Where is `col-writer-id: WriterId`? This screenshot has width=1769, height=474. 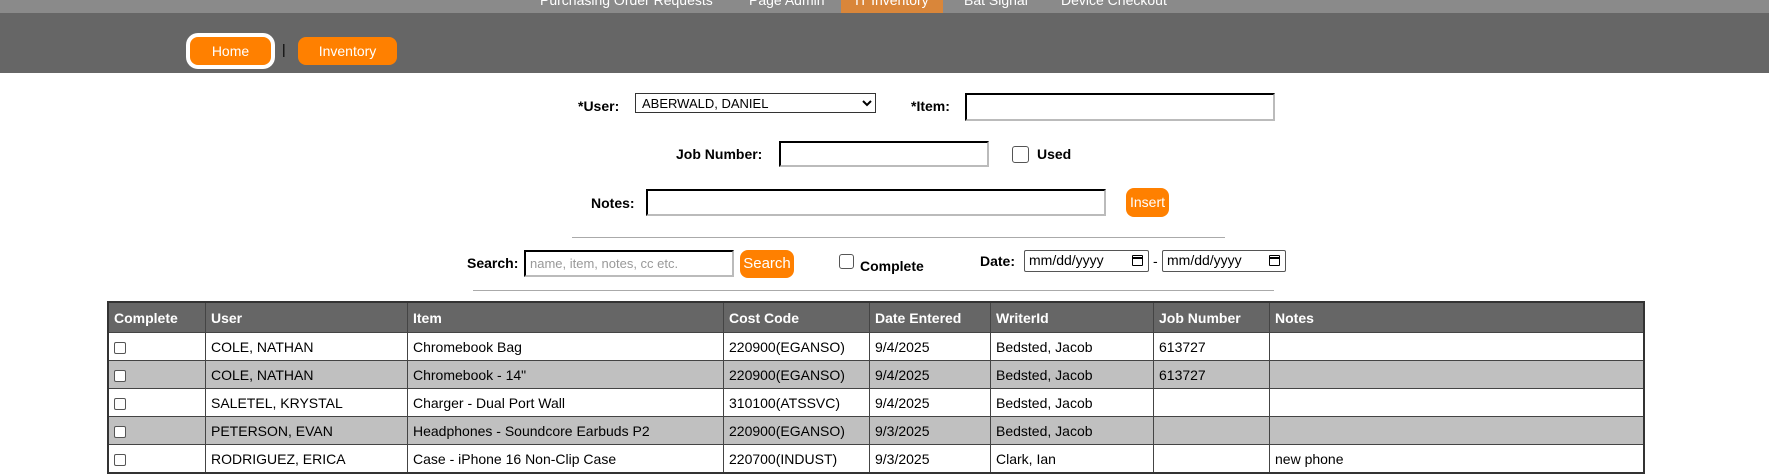
col-writer-id: WriterId is located at coordinates (1072, 317).